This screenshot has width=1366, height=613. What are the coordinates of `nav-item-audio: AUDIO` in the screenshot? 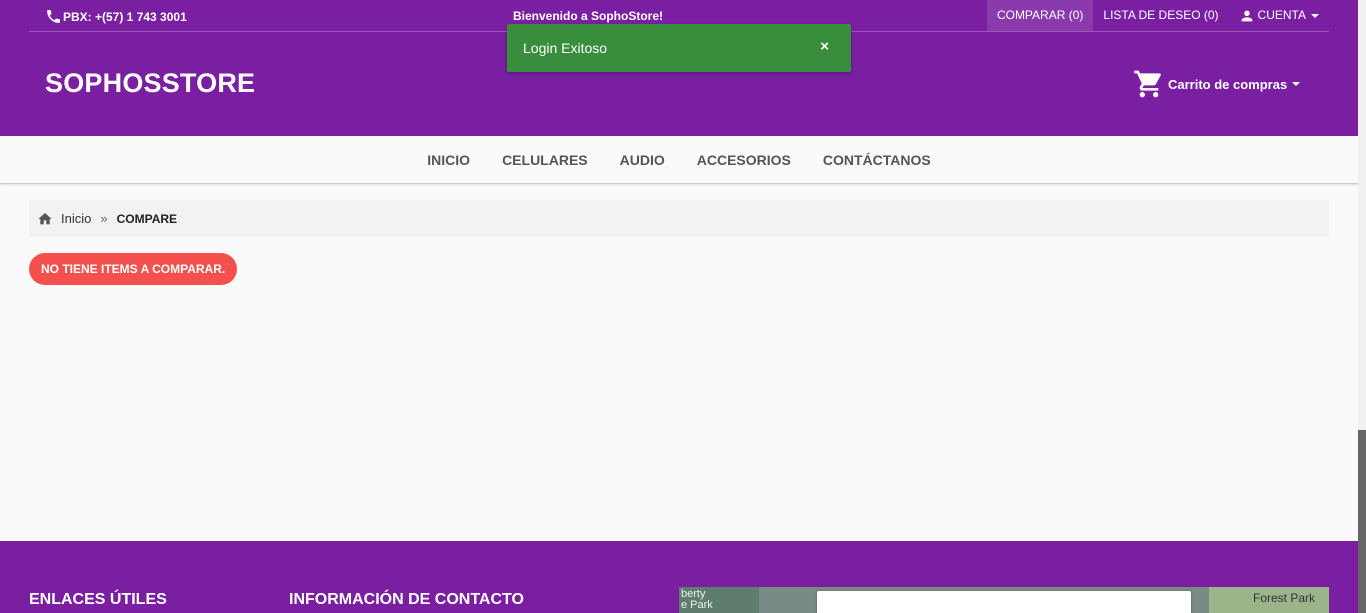 It's located at (642, 160).